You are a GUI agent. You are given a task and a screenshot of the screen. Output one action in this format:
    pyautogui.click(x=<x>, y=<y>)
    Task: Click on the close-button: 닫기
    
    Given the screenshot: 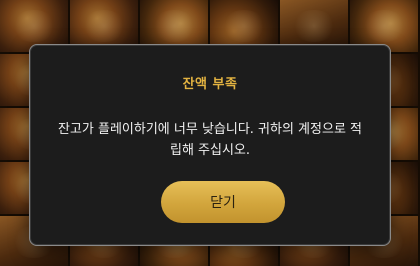 What is the action you would take?
    pyautogui.click(x=223, y=202)
    